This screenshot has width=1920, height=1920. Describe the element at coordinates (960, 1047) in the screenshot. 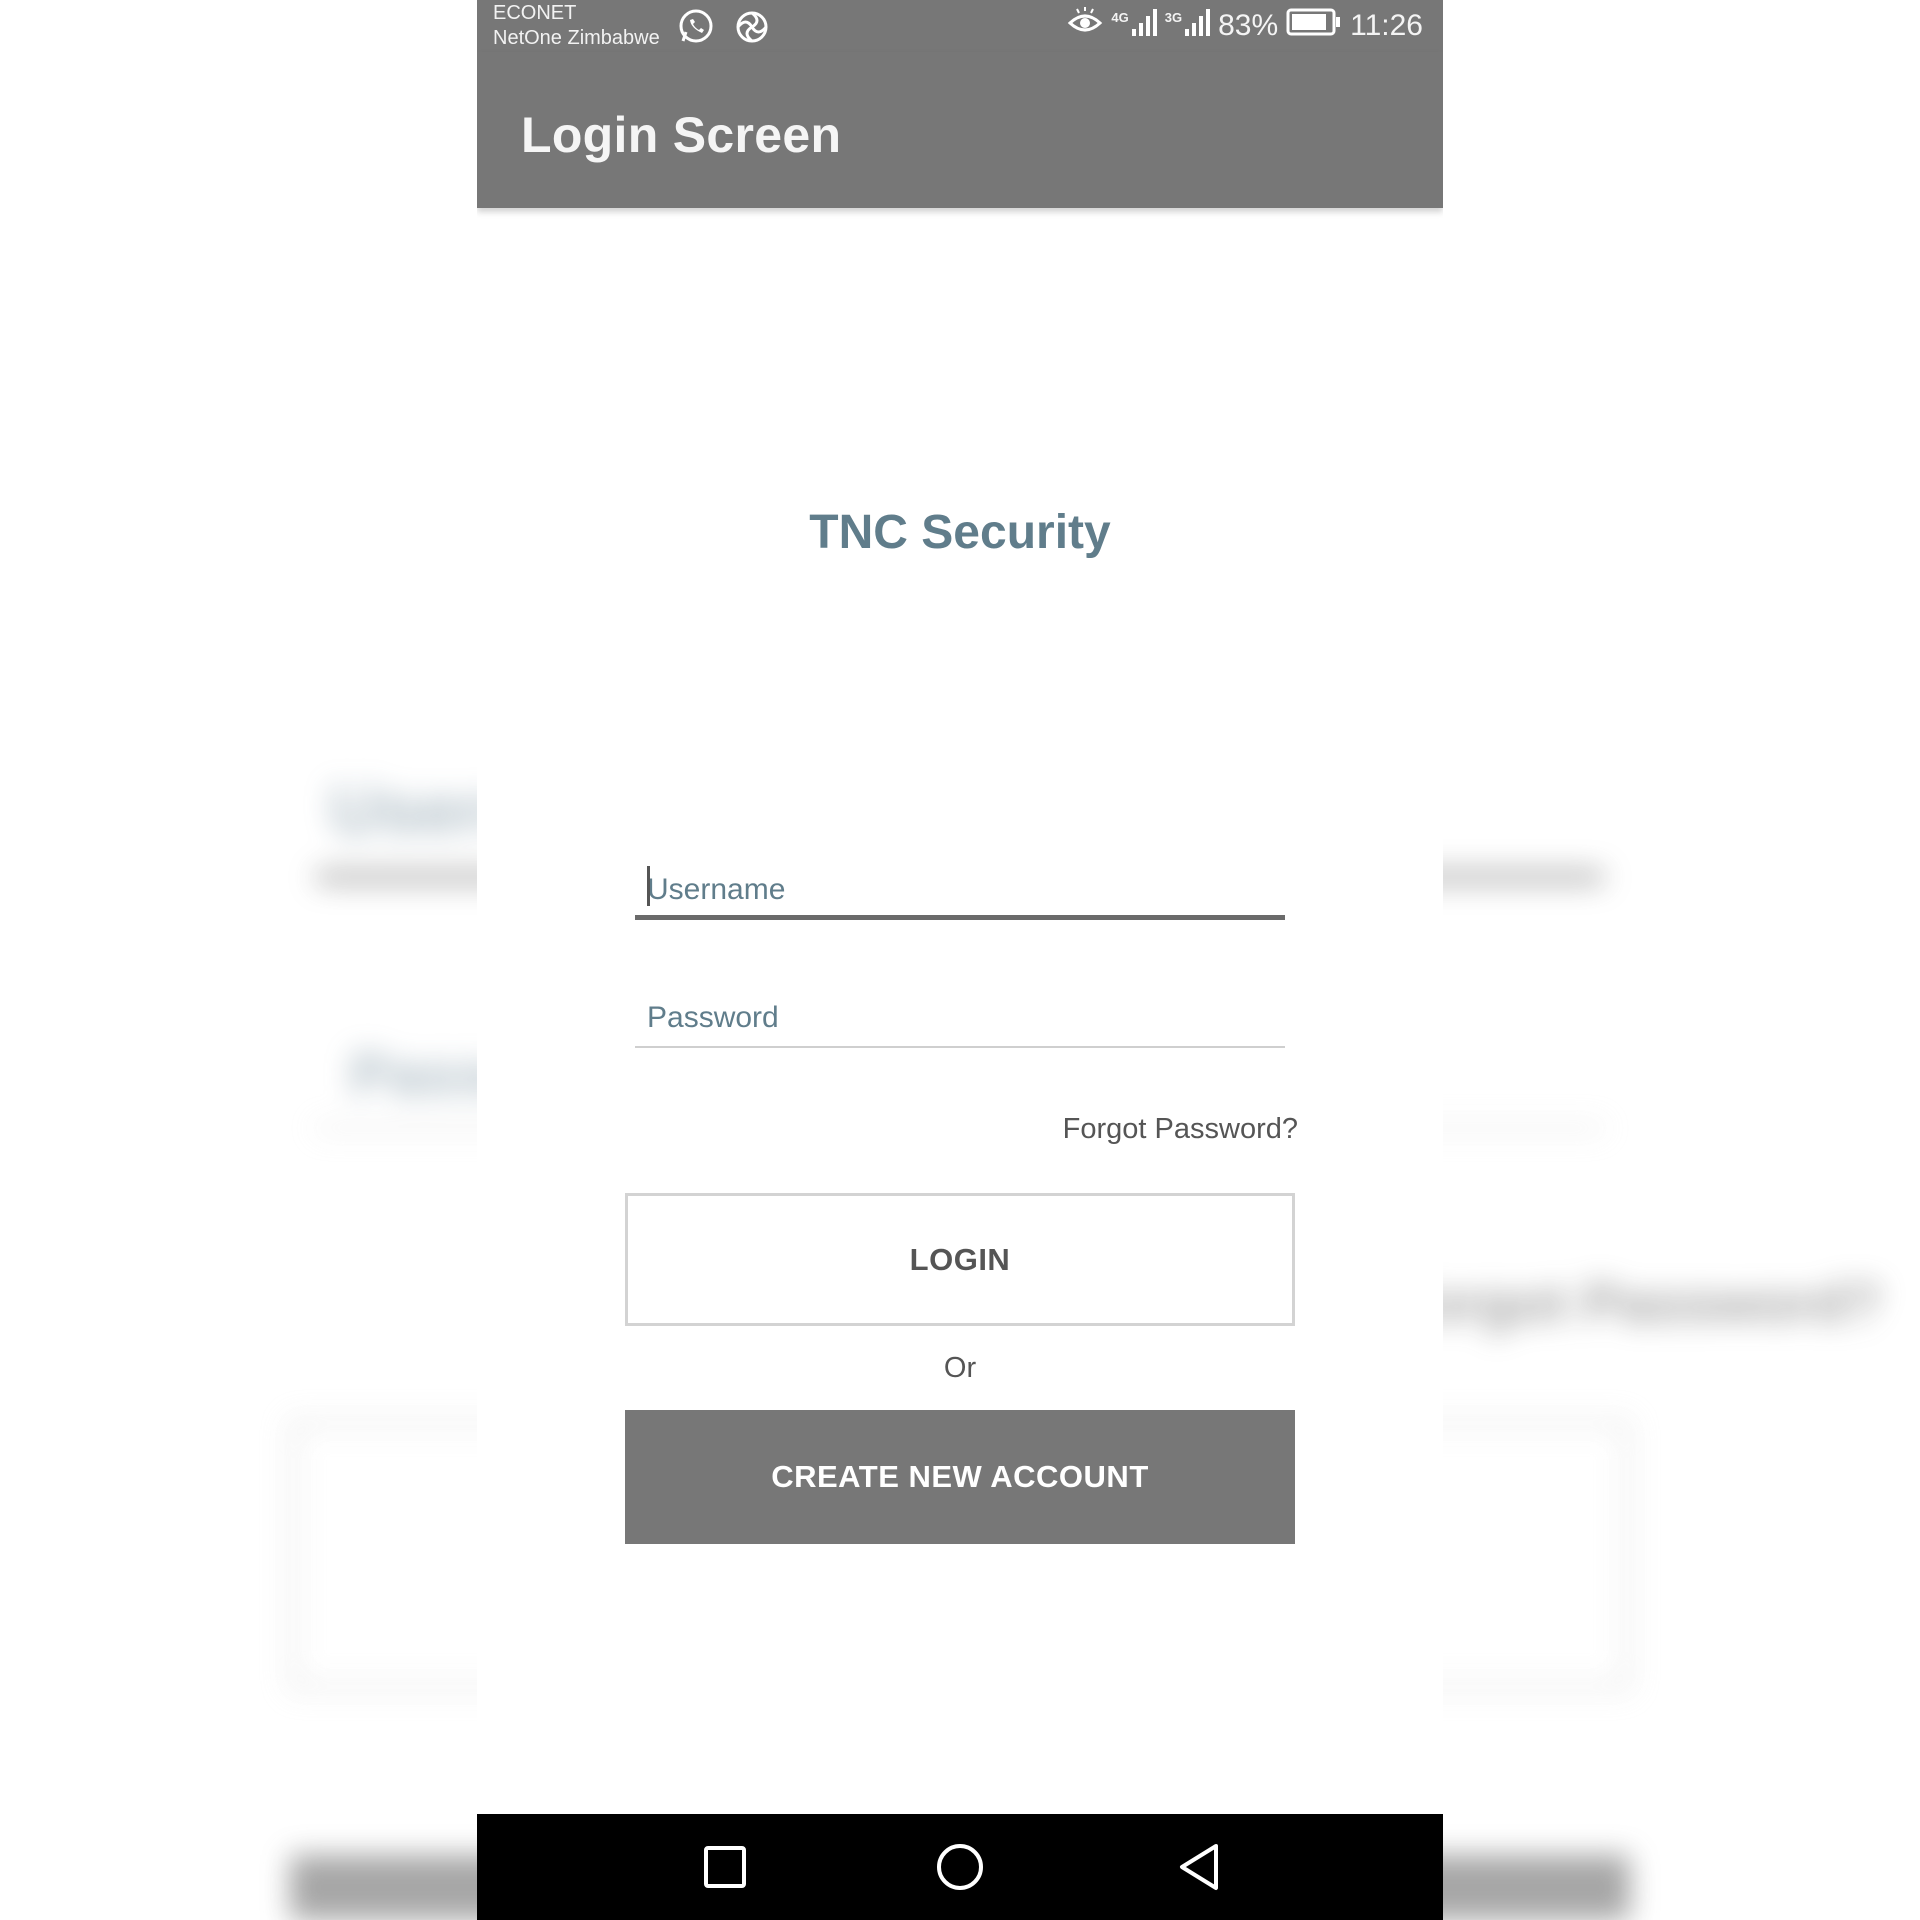

I see `password-underline` at that location.